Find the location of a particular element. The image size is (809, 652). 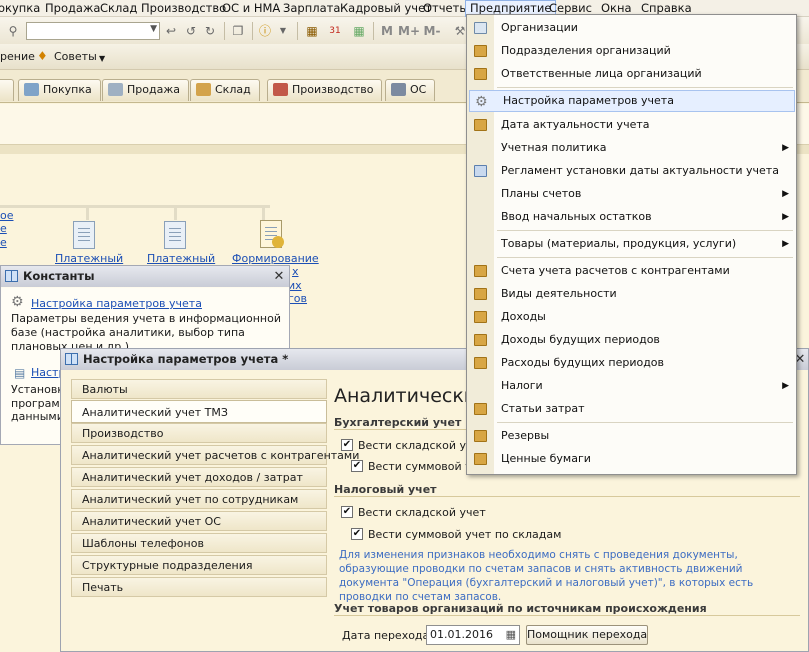

menu-item-label: Расходы будущих периодов is located at coordinates (583, 362).